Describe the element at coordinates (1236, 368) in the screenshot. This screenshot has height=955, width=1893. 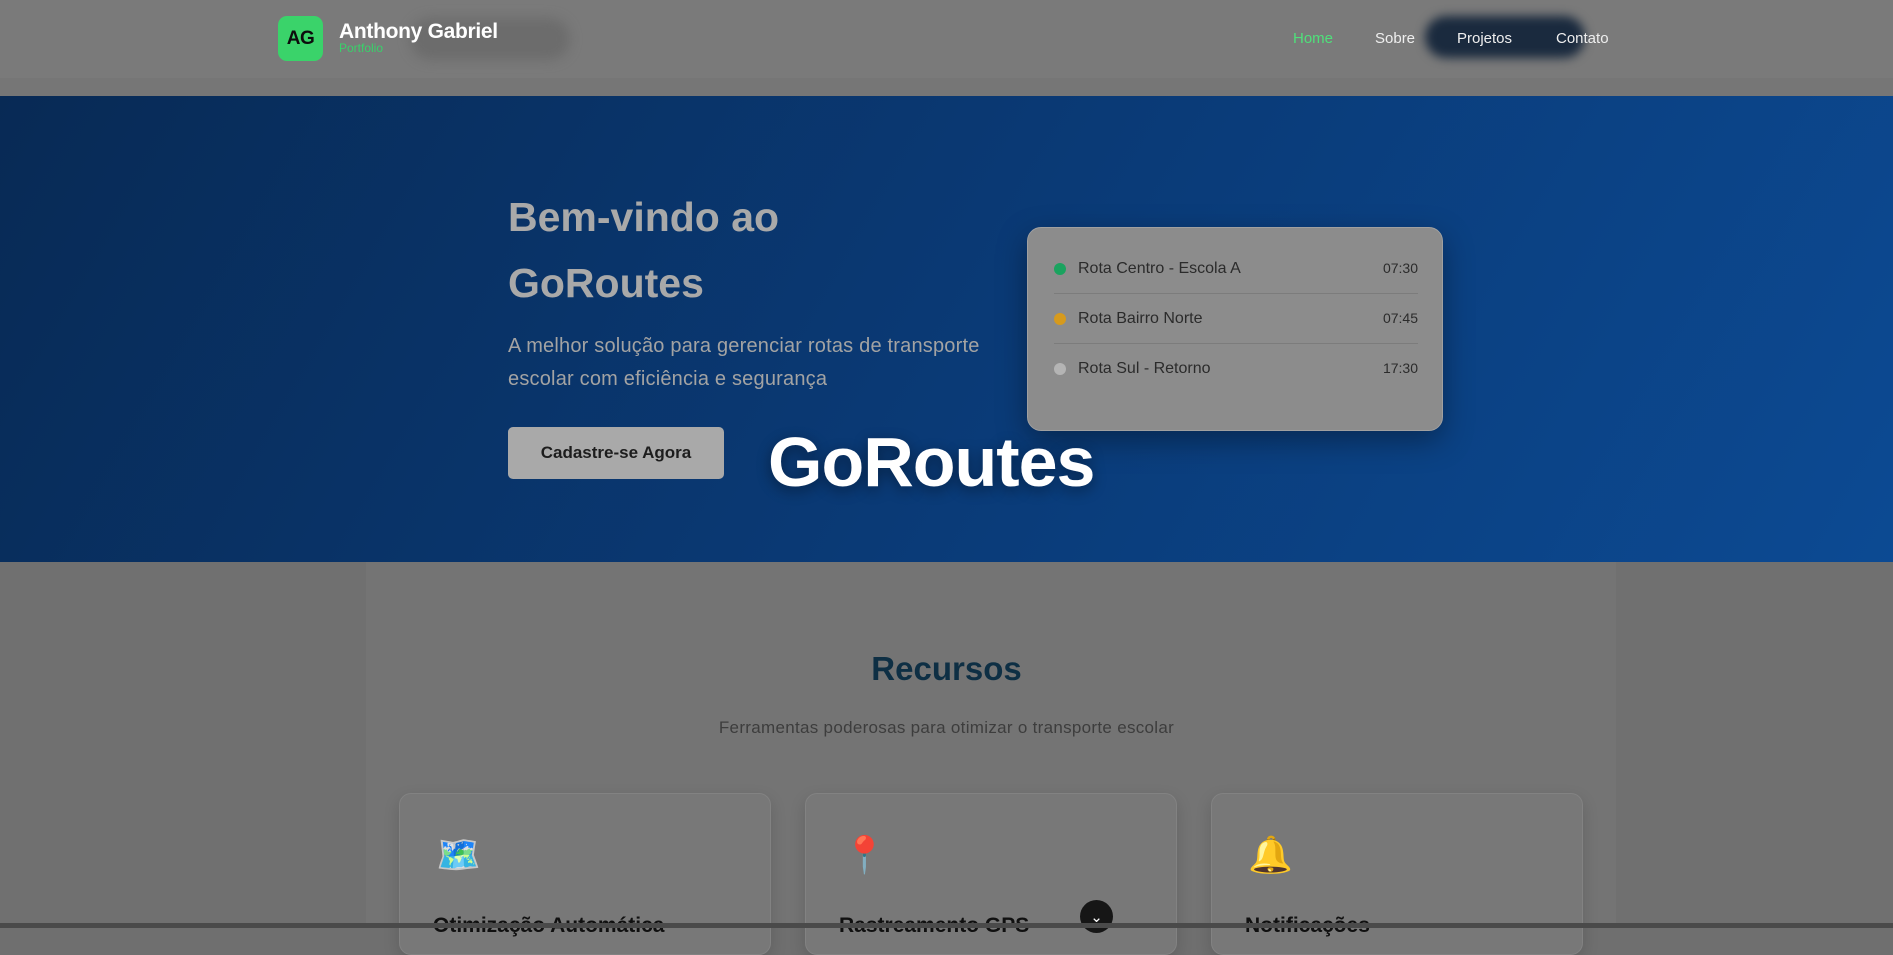
I see `route-row: Rota Sul - Retorno 17:30` at that location.